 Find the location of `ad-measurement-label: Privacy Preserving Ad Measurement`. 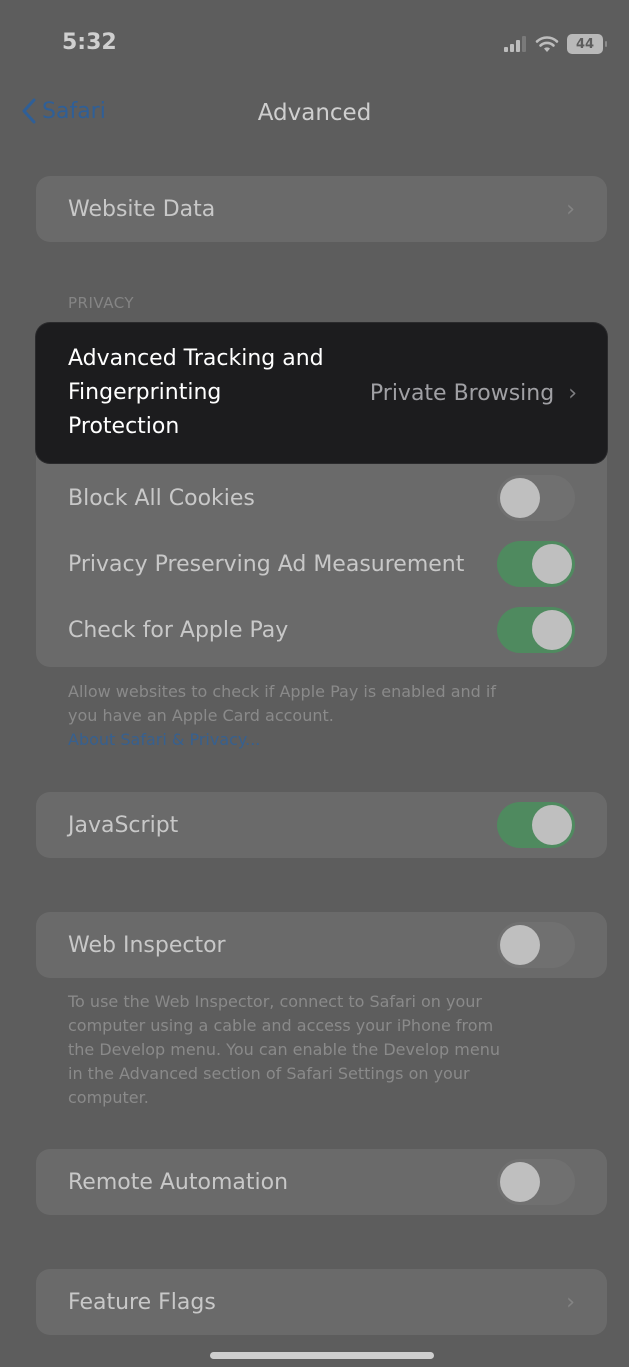

ad-measurement-label: Privacy Preserving Ad Measurement is located at coordinates (266, 564).